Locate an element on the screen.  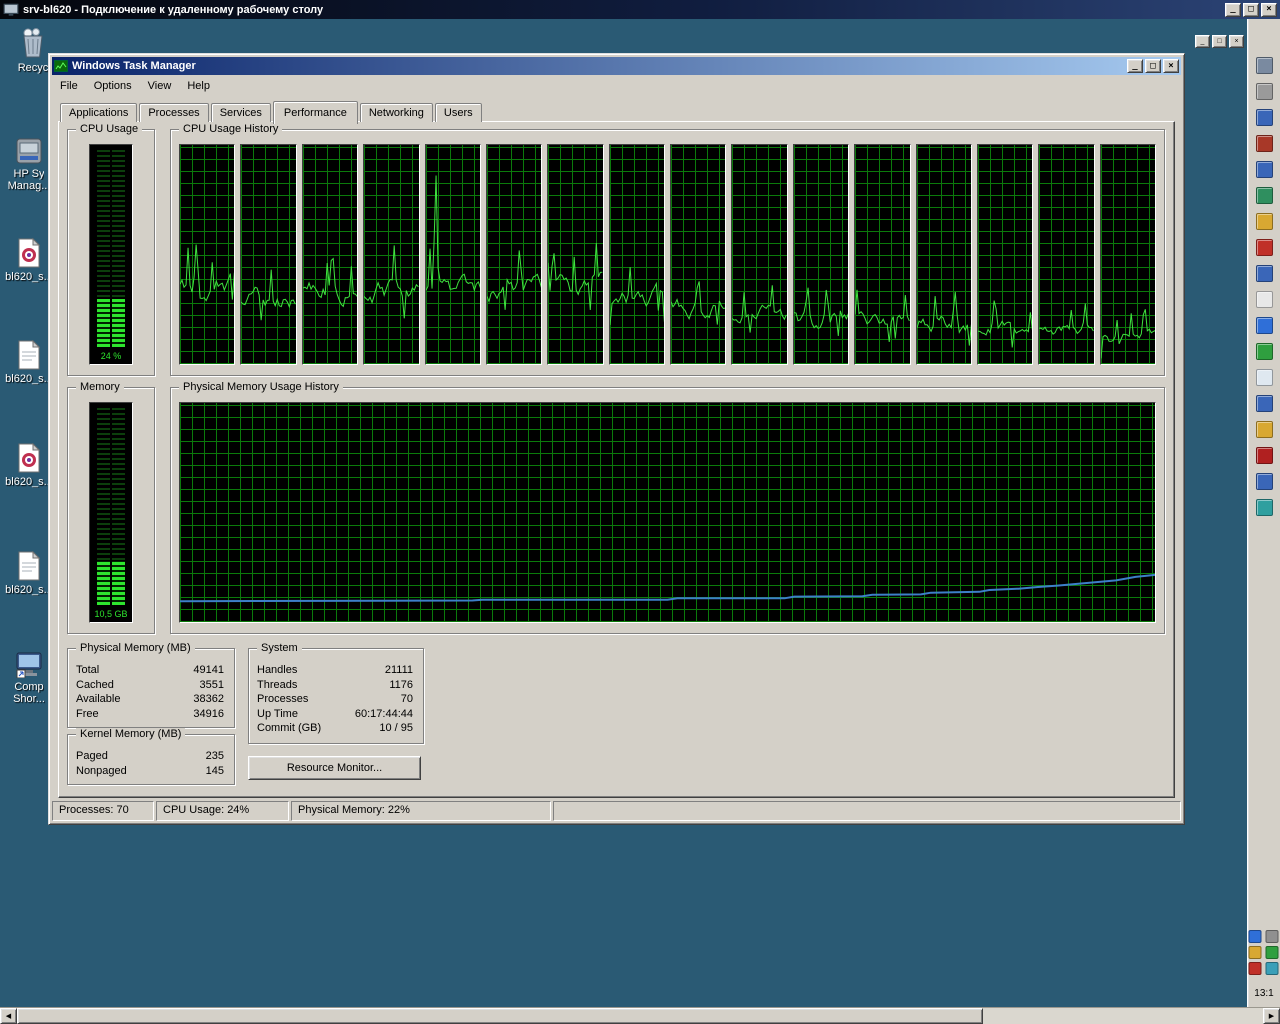
stat-value: 34916 is located at coordinates (208, 713).